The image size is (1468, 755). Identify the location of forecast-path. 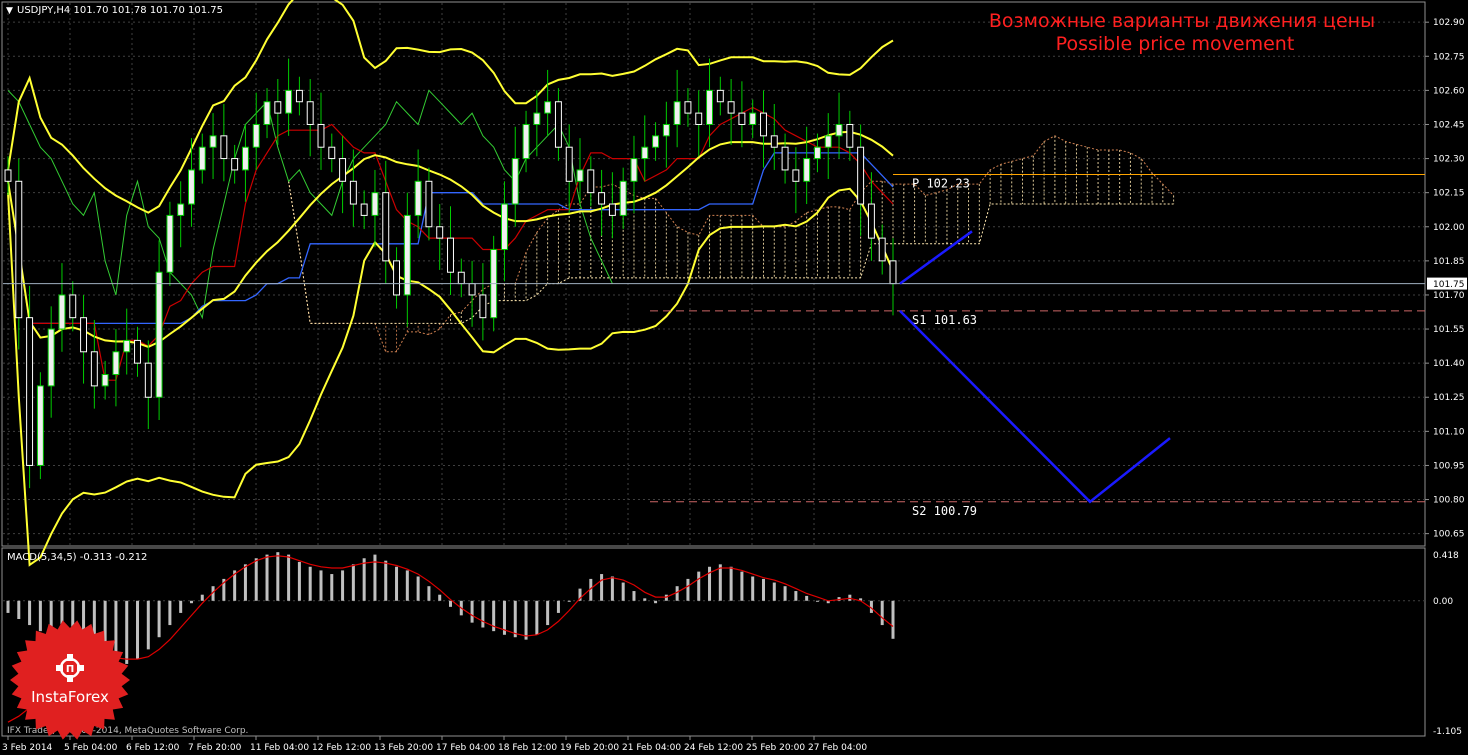
(1035, 367).